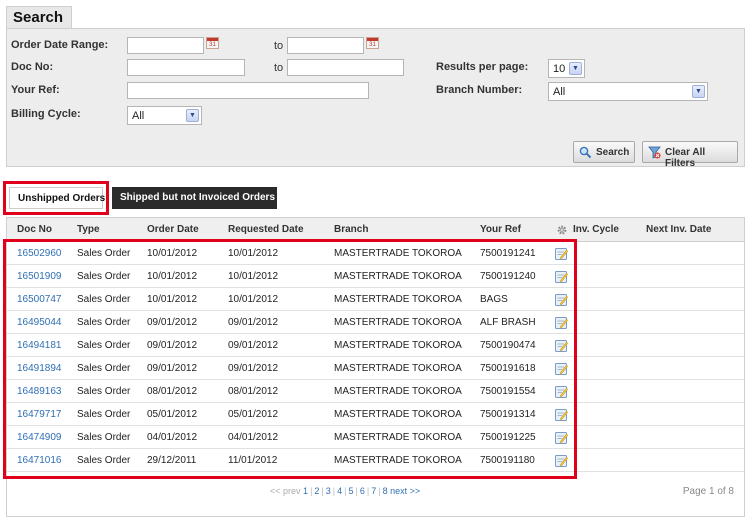  Describe the element at coordinates (316, 491) in the screenshot. I see `pagination-page-link: 2` at that location.